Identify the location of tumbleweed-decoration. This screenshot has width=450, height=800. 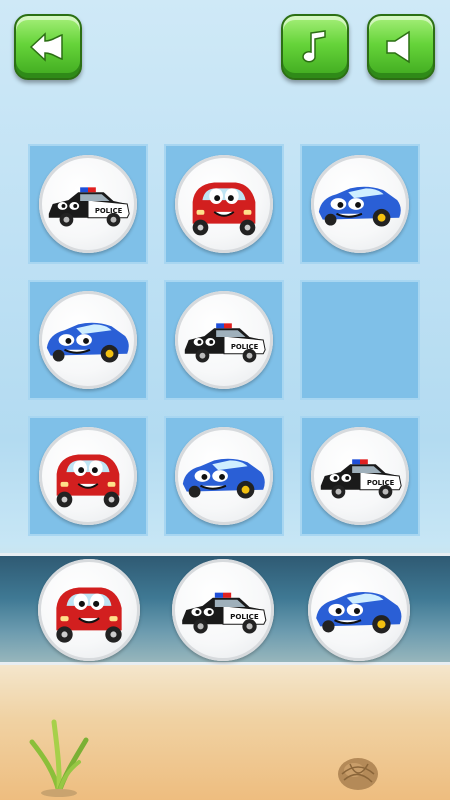
(358, 774).